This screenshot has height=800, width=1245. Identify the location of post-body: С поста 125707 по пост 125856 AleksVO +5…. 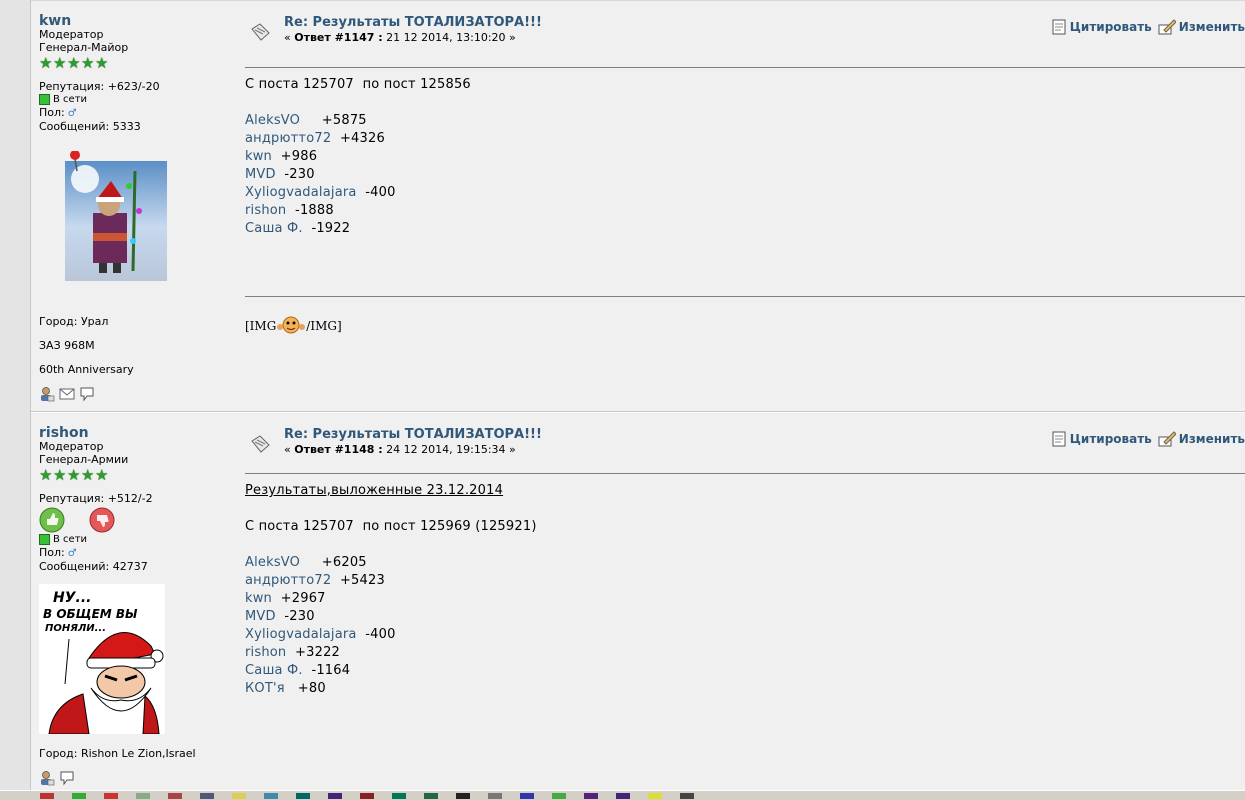
(358, 157).